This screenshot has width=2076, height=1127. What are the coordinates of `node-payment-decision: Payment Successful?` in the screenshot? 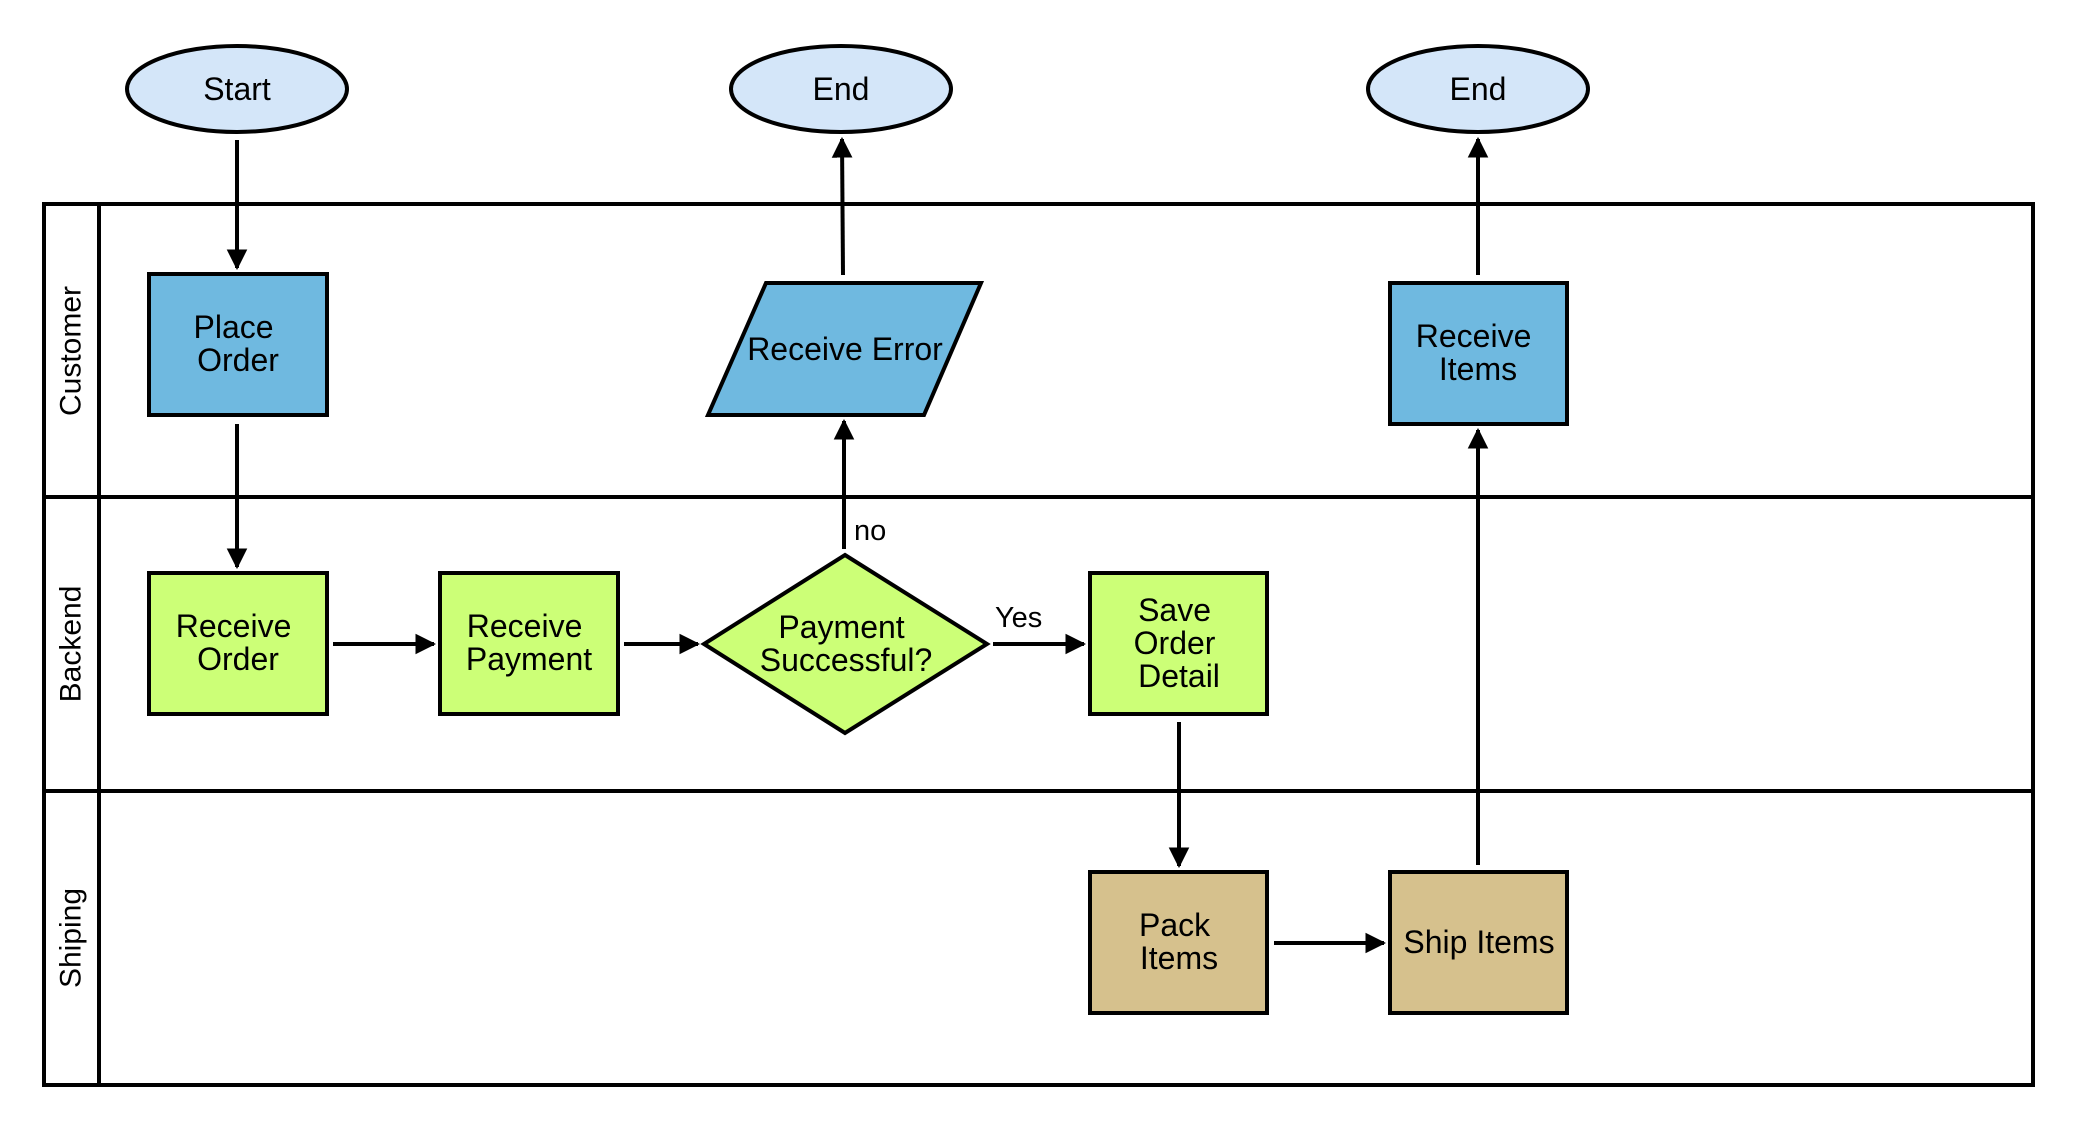 It's located at (845, 644).